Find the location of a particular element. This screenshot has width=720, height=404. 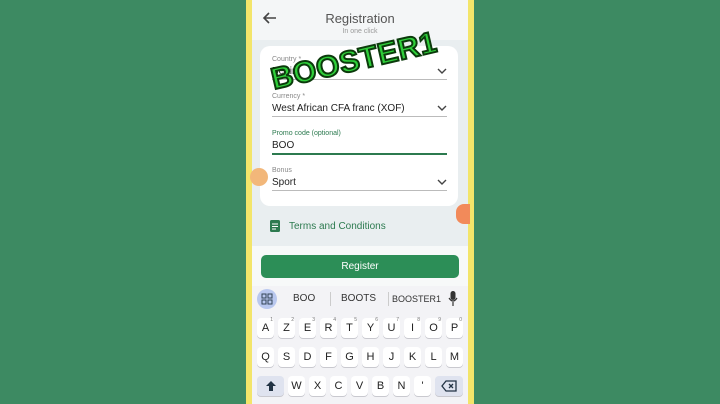

key-n: N is located at coordinates (401, 386).